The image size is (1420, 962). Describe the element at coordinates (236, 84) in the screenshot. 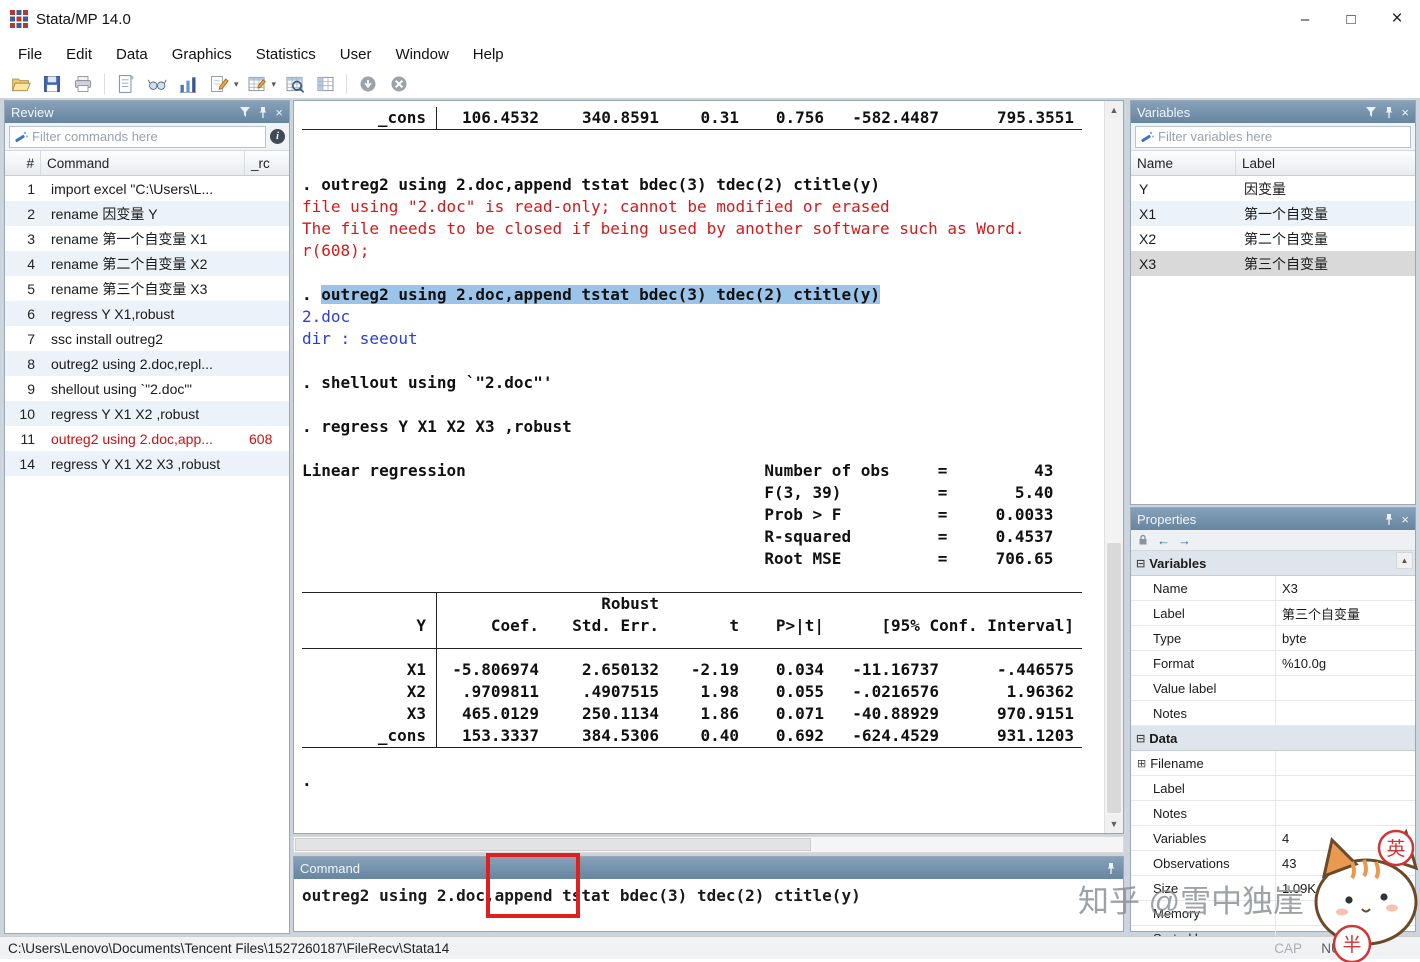

I see `do-editor-dropdown-icon: ▾` at that location.